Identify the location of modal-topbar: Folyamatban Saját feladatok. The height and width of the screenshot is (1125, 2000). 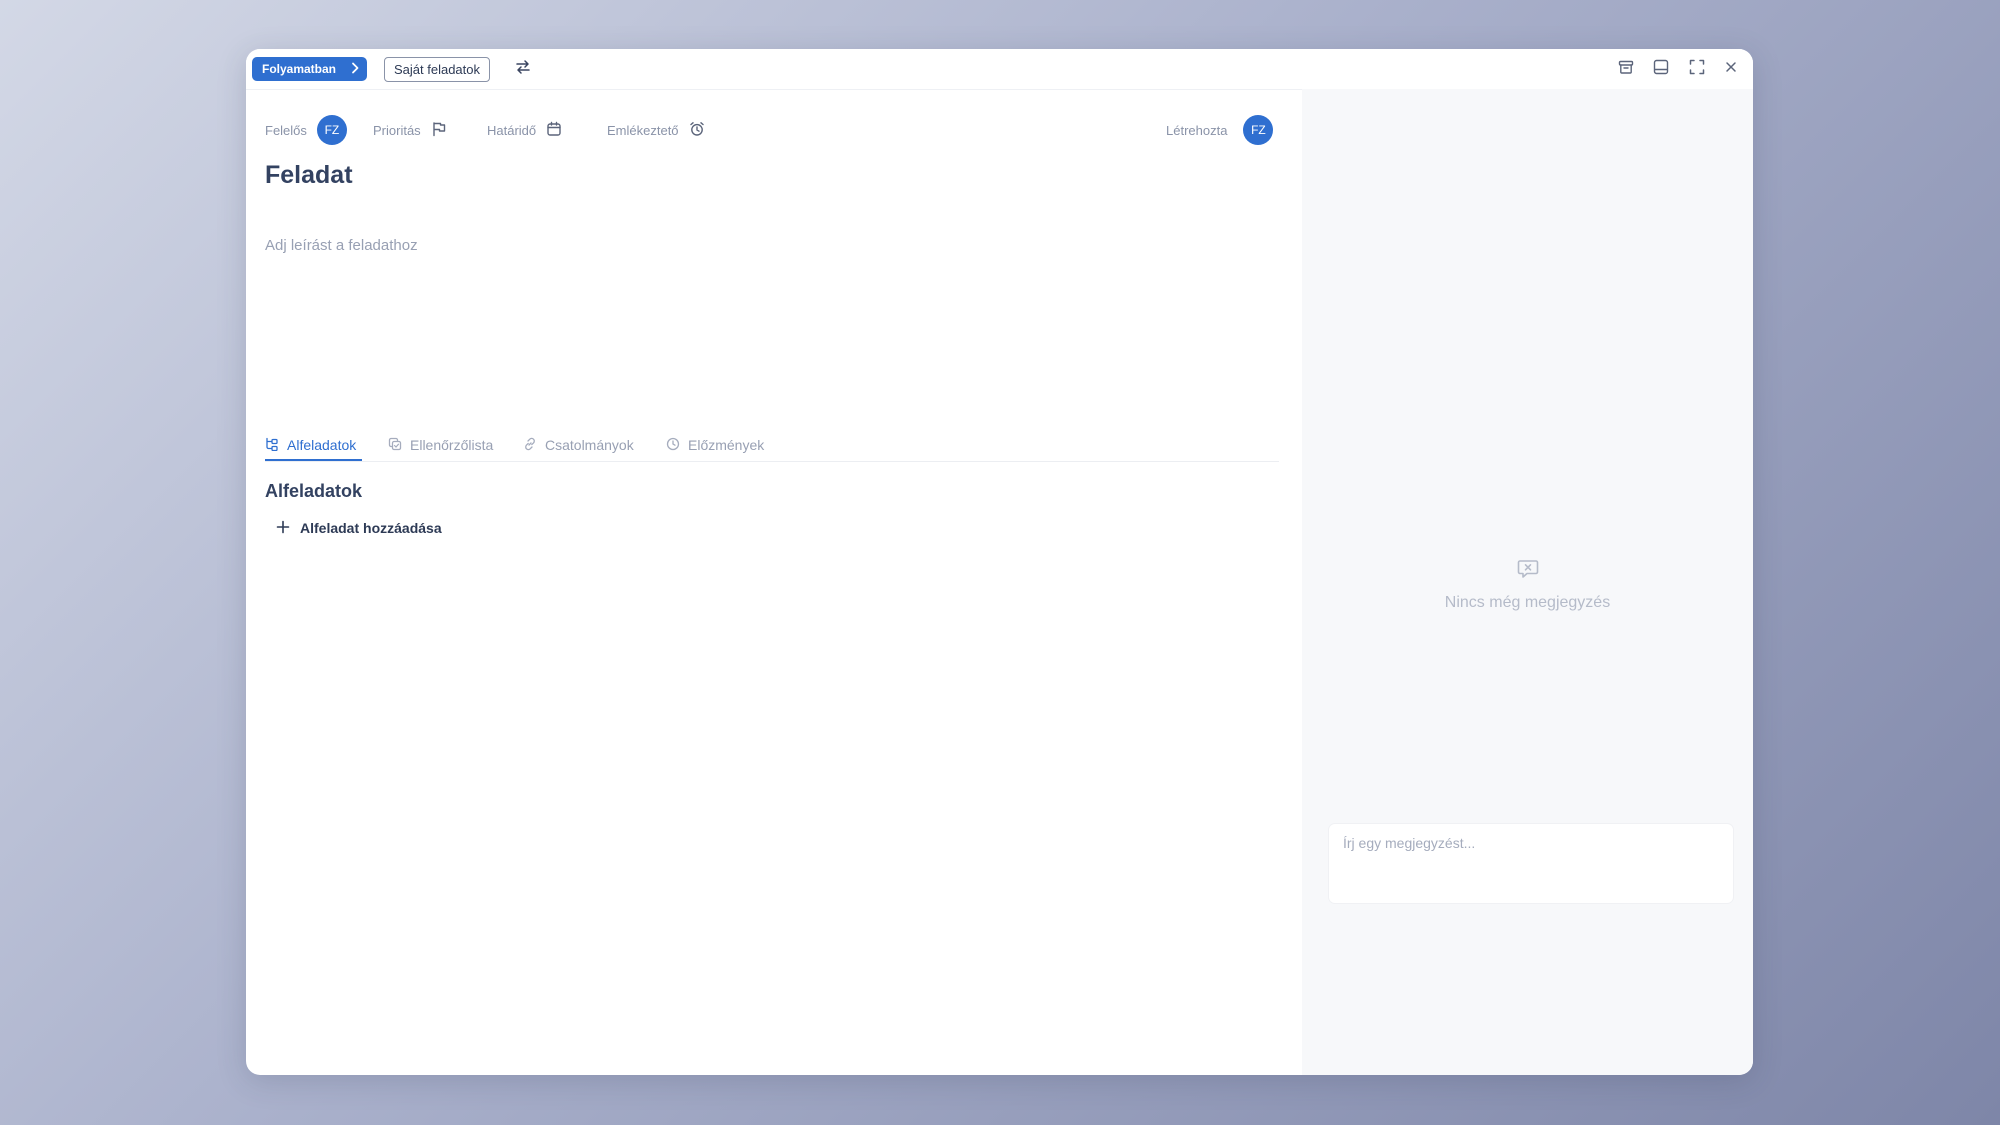
(999, 69).